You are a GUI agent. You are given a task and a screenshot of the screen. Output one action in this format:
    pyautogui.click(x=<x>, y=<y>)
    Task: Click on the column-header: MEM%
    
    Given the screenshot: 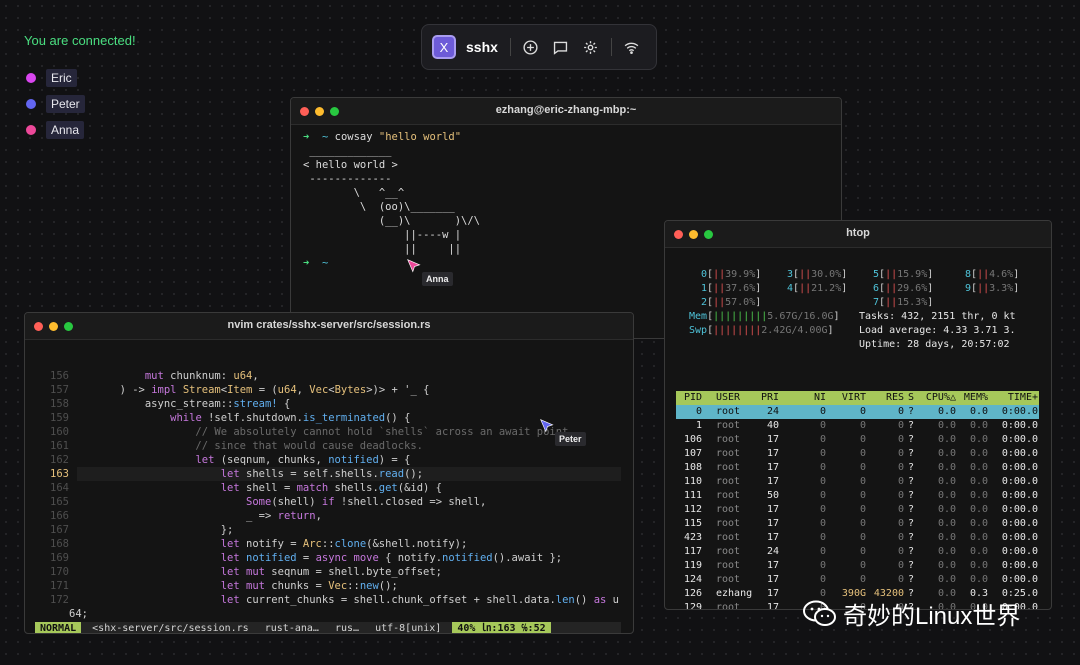 What is the action you would take?
    pyautogui.click(x=976, y=398)
    